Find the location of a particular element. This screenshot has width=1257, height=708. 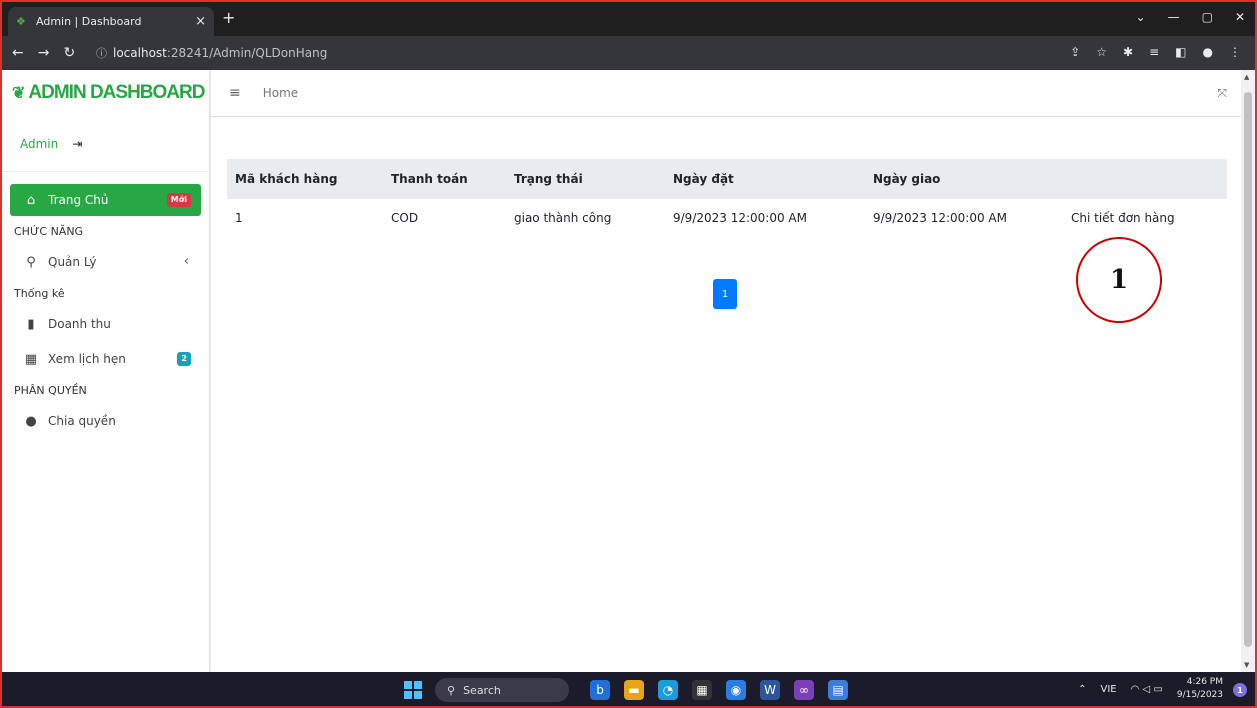

browser-toolbar-icons: ⇪ ☆ ✱ ≡ ◧ ● ⋮ is located at coordinates (1155, 52).